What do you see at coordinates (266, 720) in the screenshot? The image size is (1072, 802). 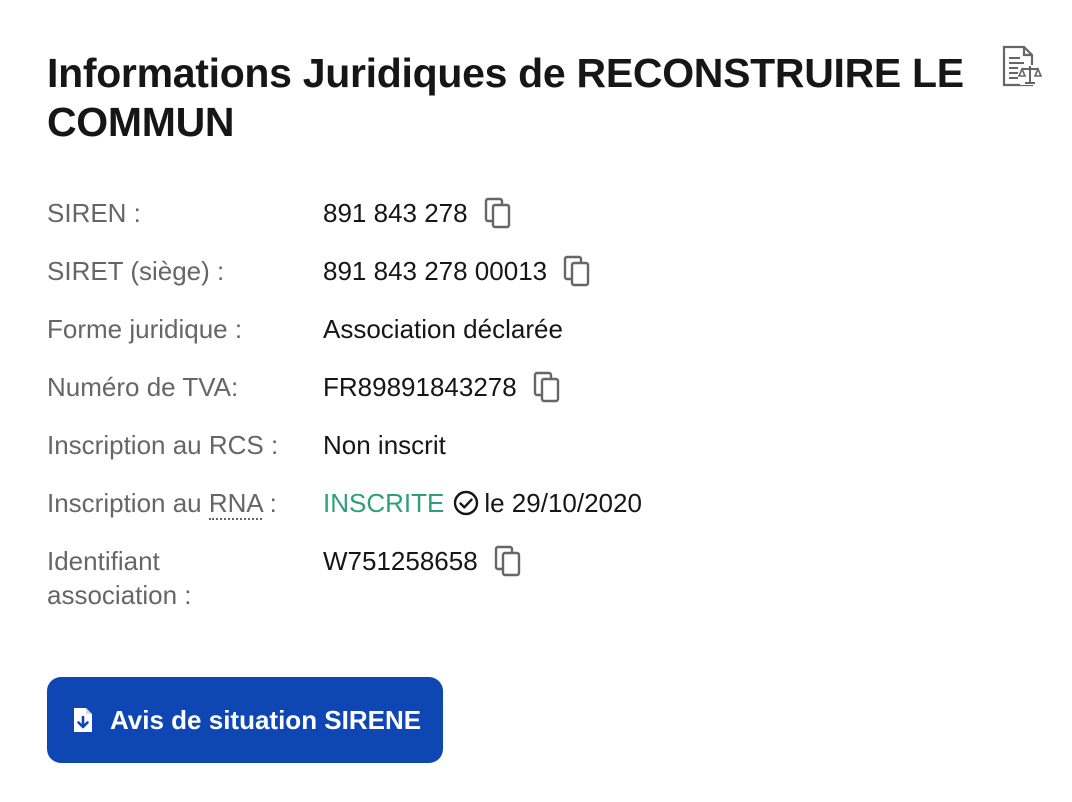 I see `avis-situation-sirene-label: Avis de situation SIRENE` at bounding box center [266, 720].